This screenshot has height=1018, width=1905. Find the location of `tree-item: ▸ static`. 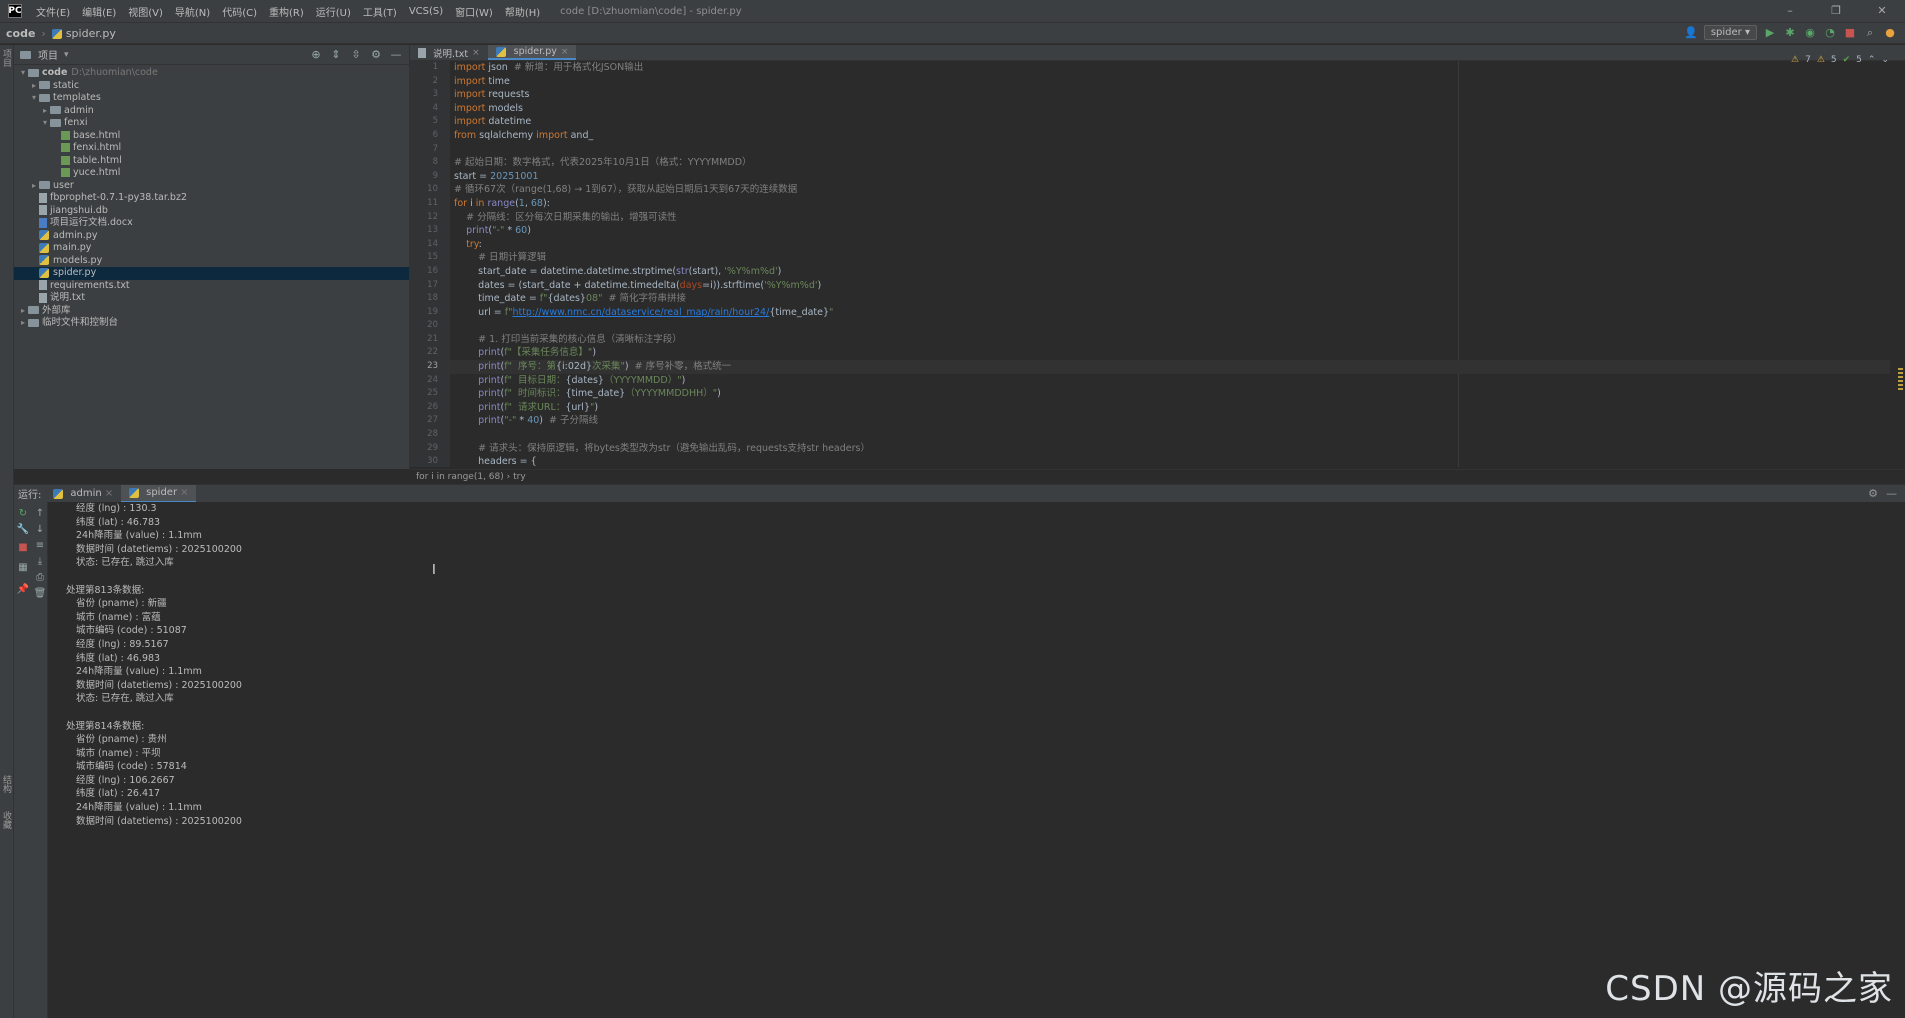

tree-item: ▸ static is located at coordinates (211, 86).